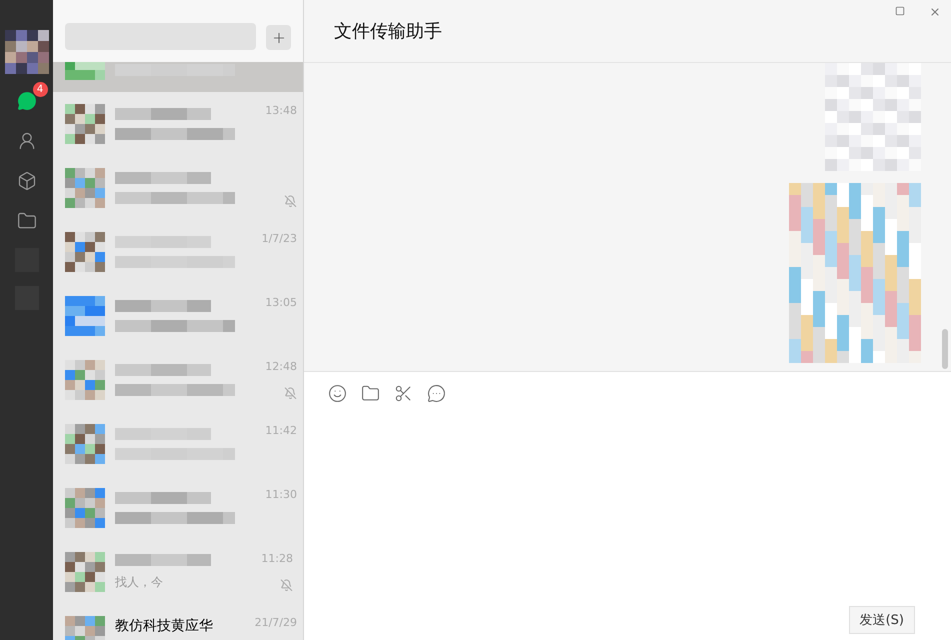 Image resolution: width=951 pixels, height=640 pixels. Describe the element at coordinates (164, 626) in the screenshot. I see `contact-name: 教仿科技黄应华` at that location.